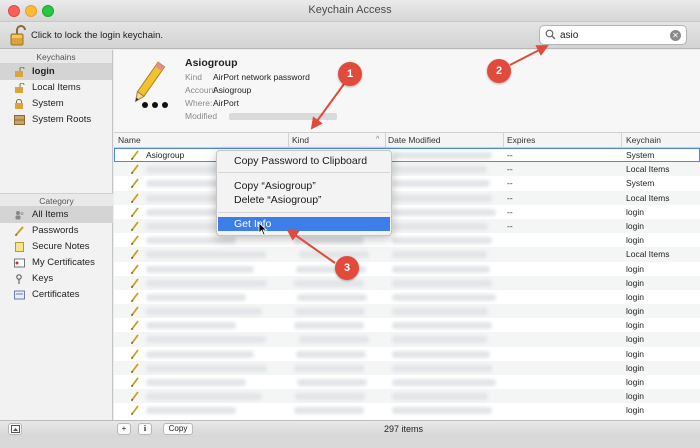  I want to click on info-button: i, so click(145, 429).